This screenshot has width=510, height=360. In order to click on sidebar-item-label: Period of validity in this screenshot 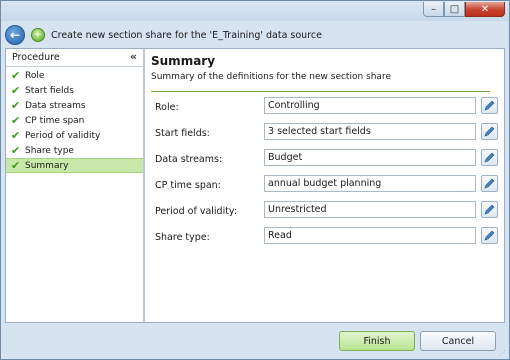, I will do `click(63, 135)`.